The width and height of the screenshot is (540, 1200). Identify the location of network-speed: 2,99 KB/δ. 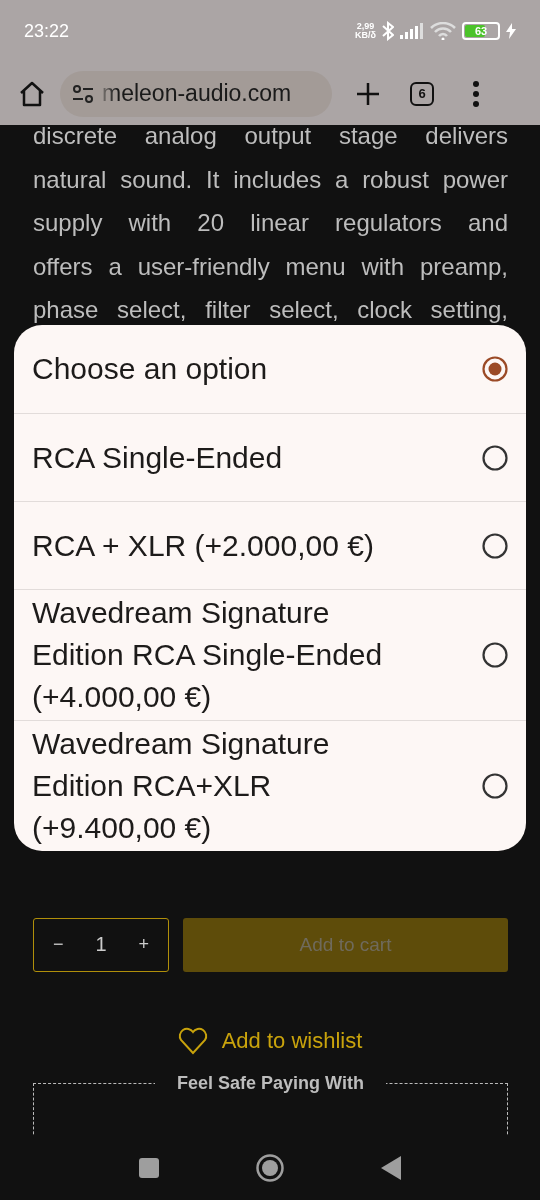
(365, 31).